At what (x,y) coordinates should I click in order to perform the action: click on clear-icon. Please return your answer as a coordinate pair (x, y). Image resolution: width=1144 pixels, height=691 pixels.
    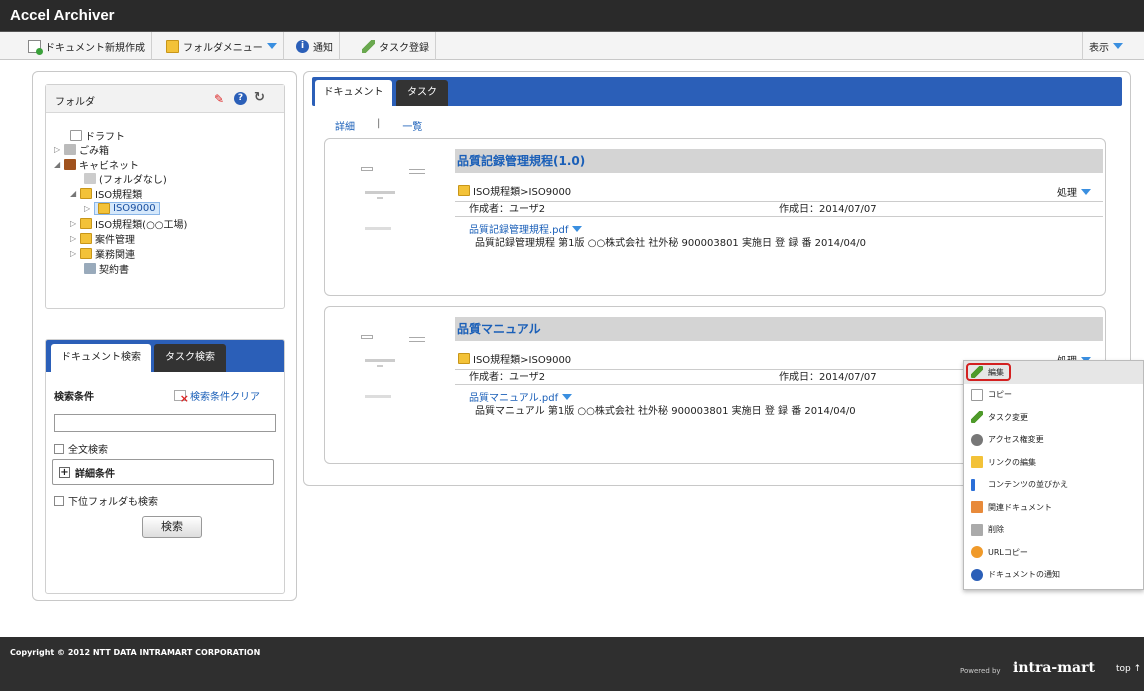
    Looking at the image, I should click on (181, 397).